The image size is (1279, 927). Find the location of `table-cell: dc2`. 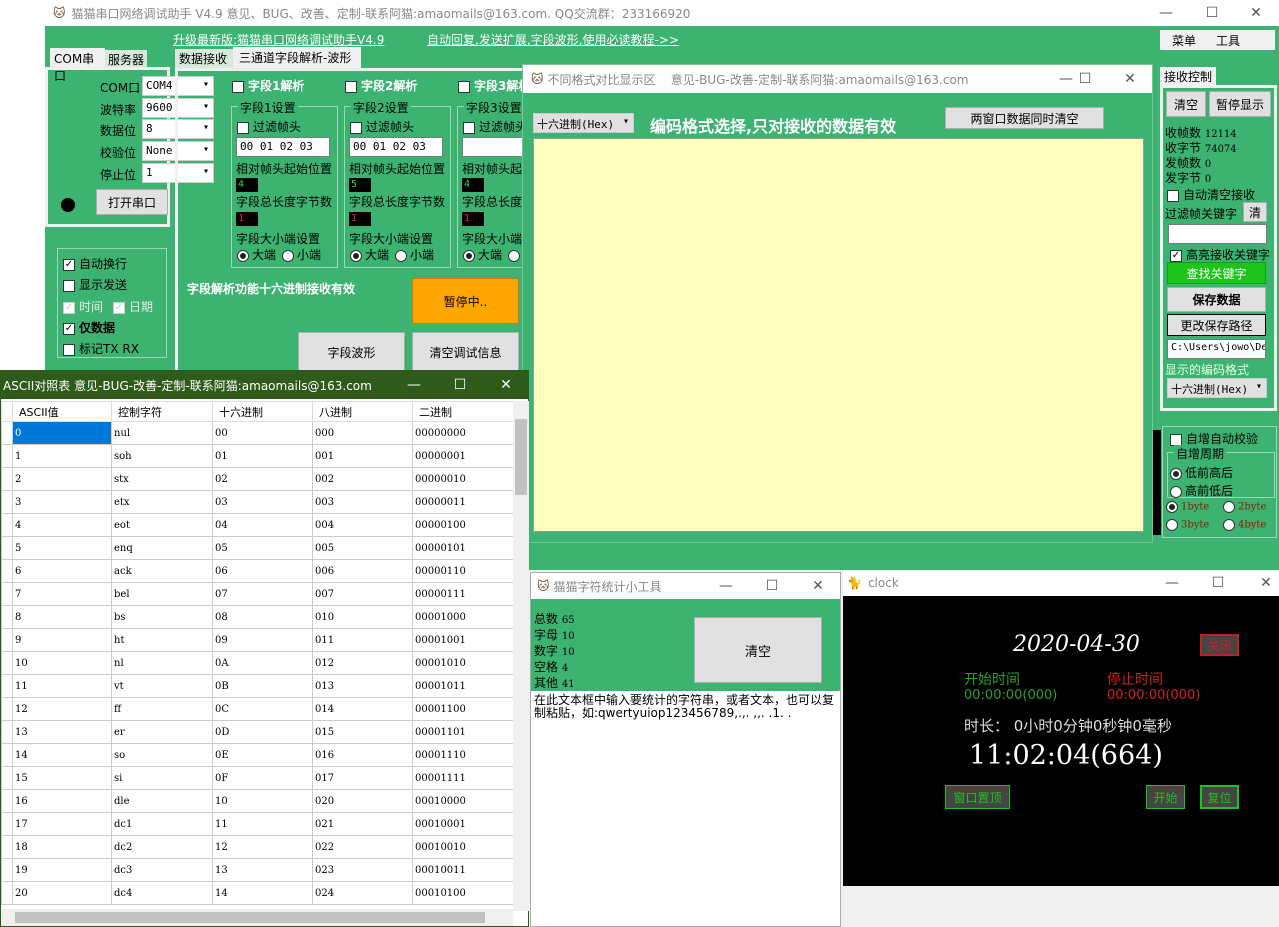

table-cell: dc2 is located at coordinates (162, 847).